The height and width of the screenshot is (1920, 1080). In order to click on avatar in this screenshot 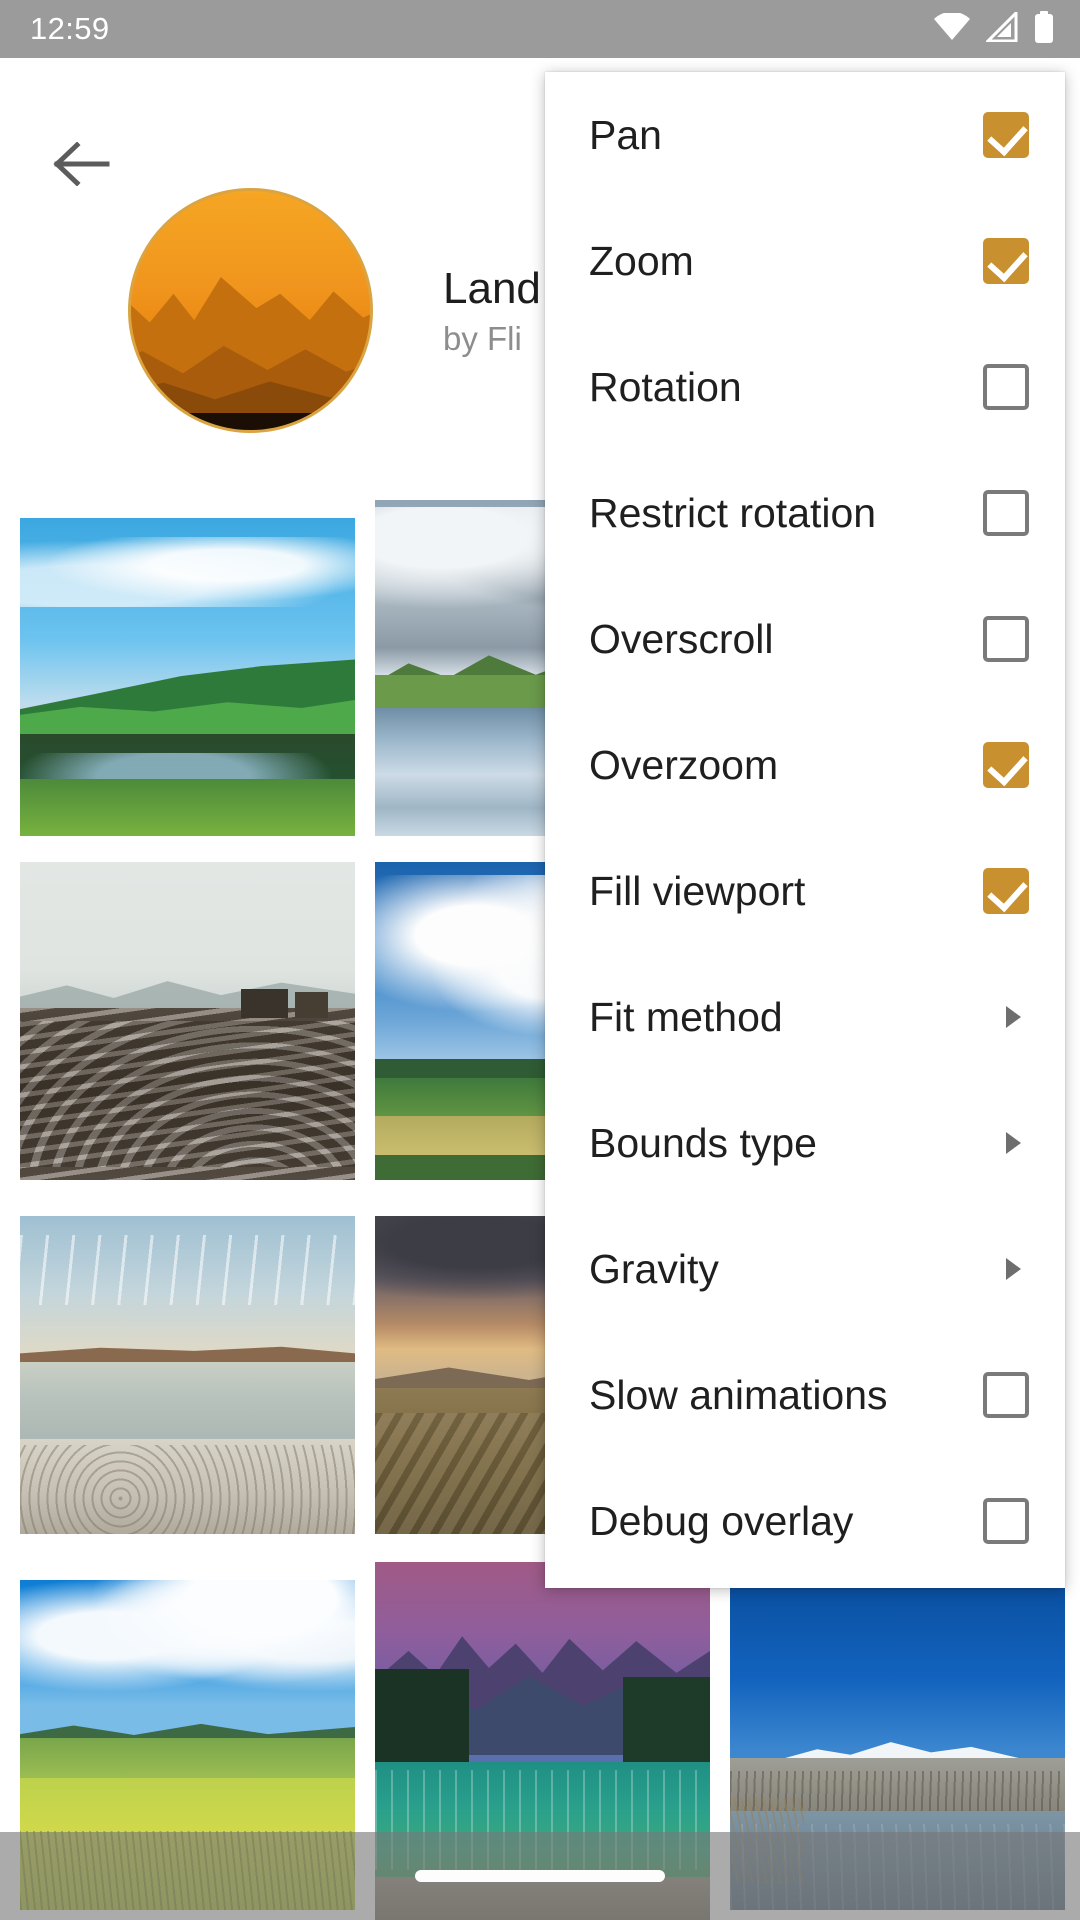, I will do `click(250, 310)`.